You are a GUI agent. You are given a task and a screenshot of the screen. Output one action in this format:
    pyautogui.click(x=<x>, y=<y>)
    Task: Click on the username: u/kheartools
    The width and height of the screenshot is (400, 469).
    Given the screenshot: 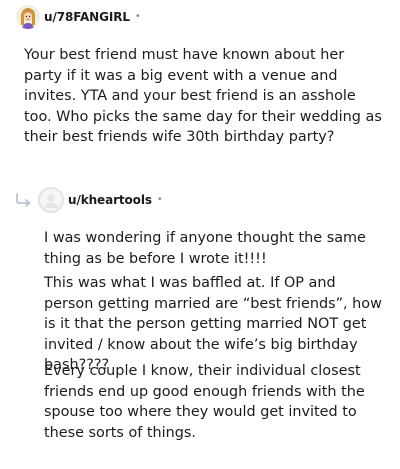 What is the action you would take?
    pyautogui.click(x=110, y=200)
    